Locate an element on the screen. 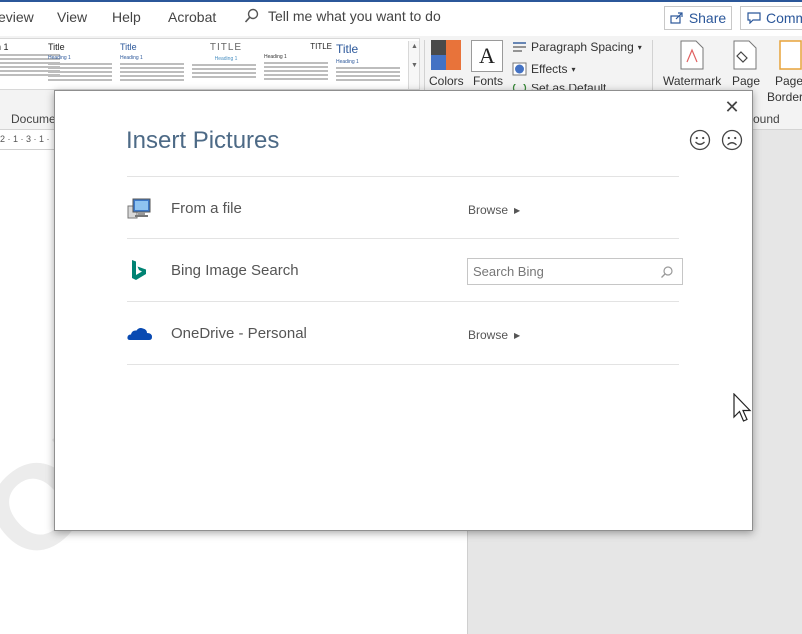 This screenshot has width=802, height=634. gallery-scrollbar: ▲ ▼ is located at coordinates (413, 65).